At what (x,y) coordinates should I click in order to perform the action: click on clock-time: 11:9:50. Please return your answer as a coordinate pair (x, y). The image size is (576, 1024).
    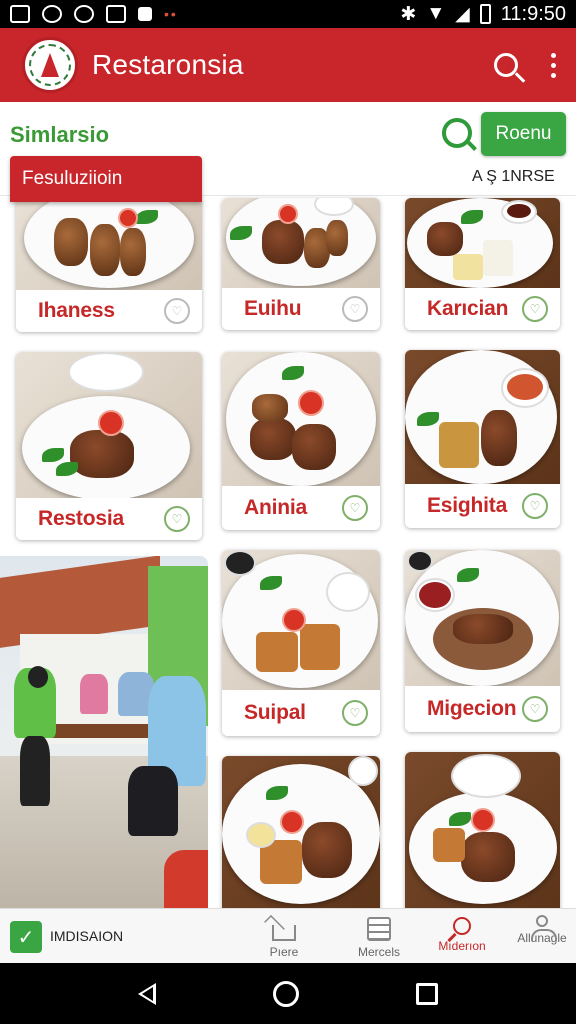
    Looking at the image, I should click on (533, 13).